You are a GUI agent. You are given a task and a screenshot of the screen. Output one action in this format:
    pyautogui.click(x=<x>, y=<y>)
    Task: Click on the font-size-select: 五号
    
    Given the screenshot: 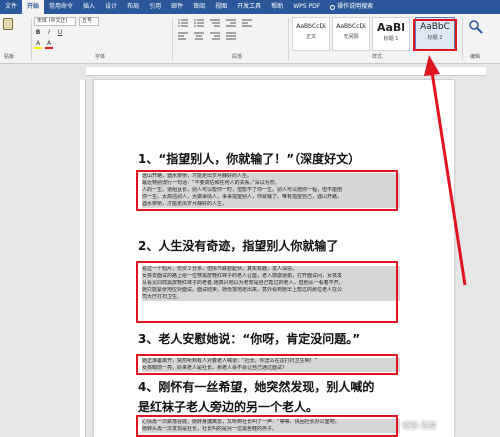 What is the action you would take?
    pyautogui.click(x=89, y=21)
    